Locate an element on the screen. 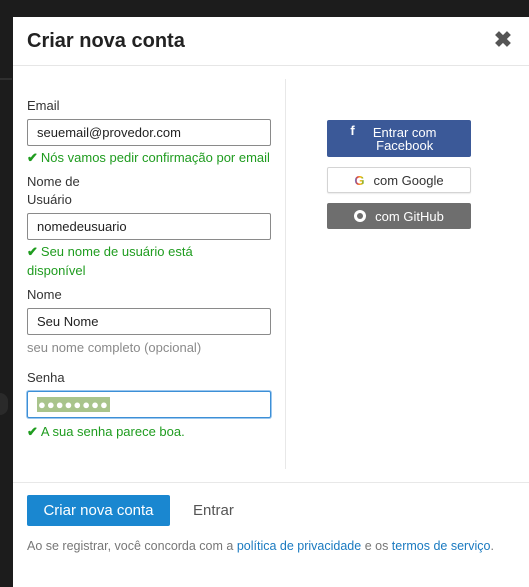 This screenshot has width=529, height=587. password-status: ✔ A sua senha parece boa. is located at coordinates (150, 431).